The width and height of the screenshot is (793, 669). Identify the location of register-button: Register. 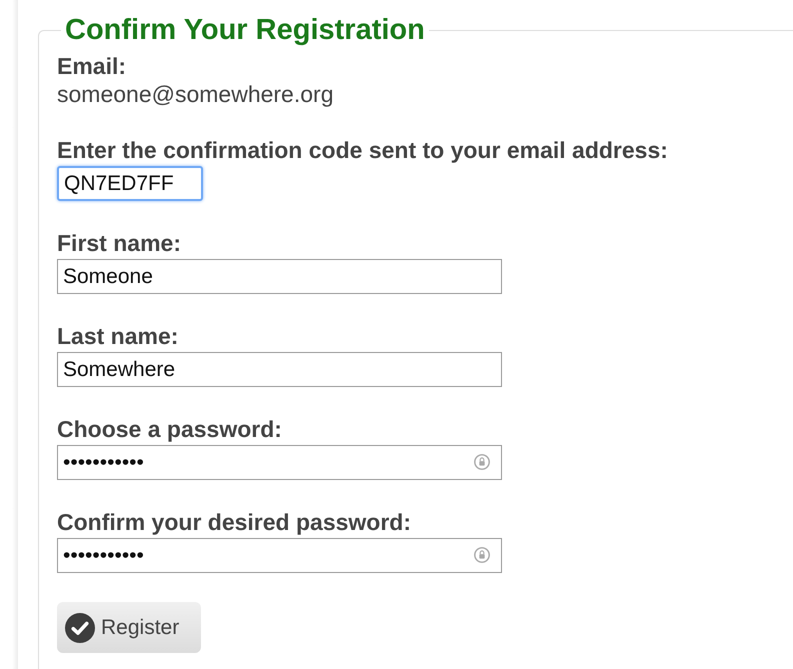
(129, 627).